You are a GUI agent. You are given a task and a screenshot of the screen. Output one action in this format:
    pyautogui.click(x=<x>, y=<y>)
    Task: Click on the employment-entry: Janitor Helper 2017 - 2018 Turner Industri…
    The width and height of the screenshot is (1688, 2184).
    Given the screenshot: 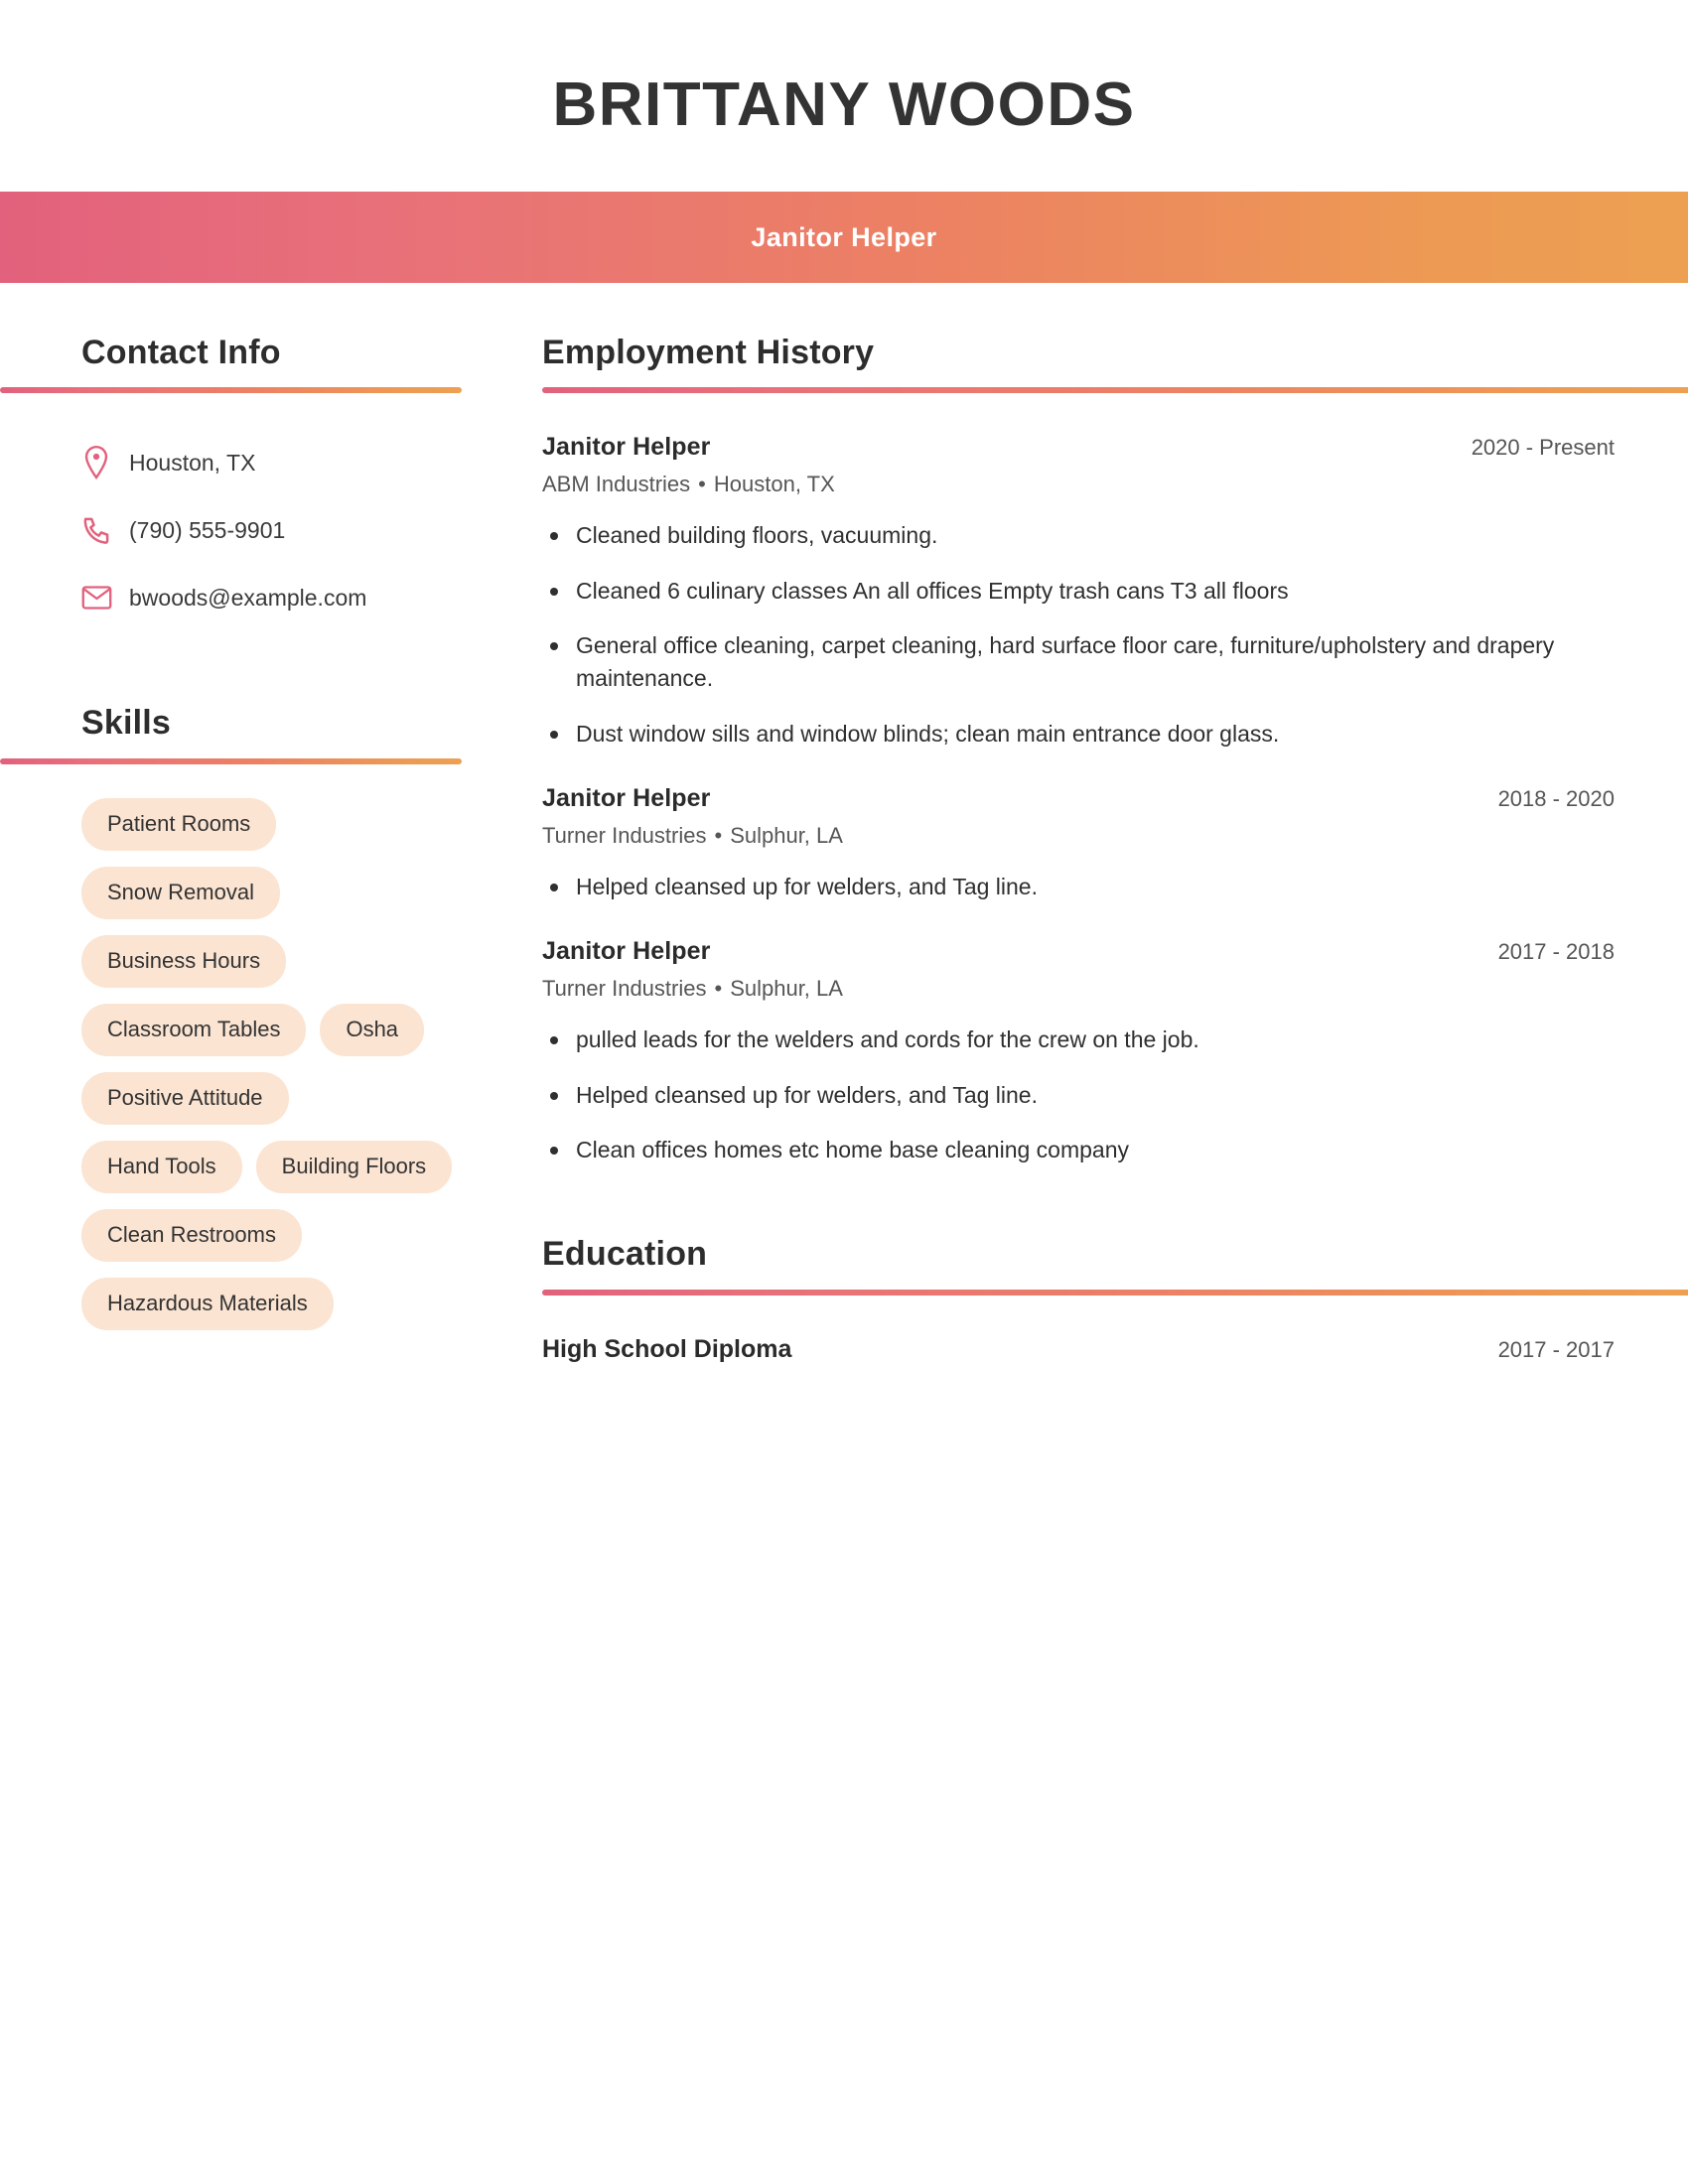 What is the action you would take?
    pyautogui.click(x=1115, y=1051)
    